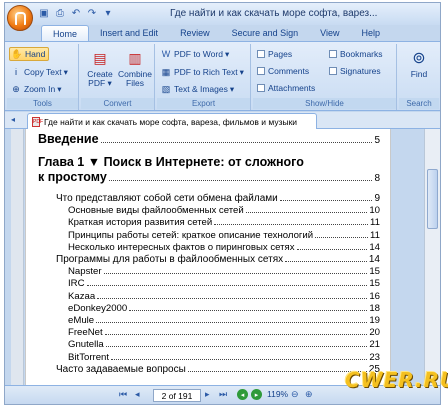 The width and height of the screenshot is (448, 409). I want to click on hand-icon: ✋, so click(17, 53).